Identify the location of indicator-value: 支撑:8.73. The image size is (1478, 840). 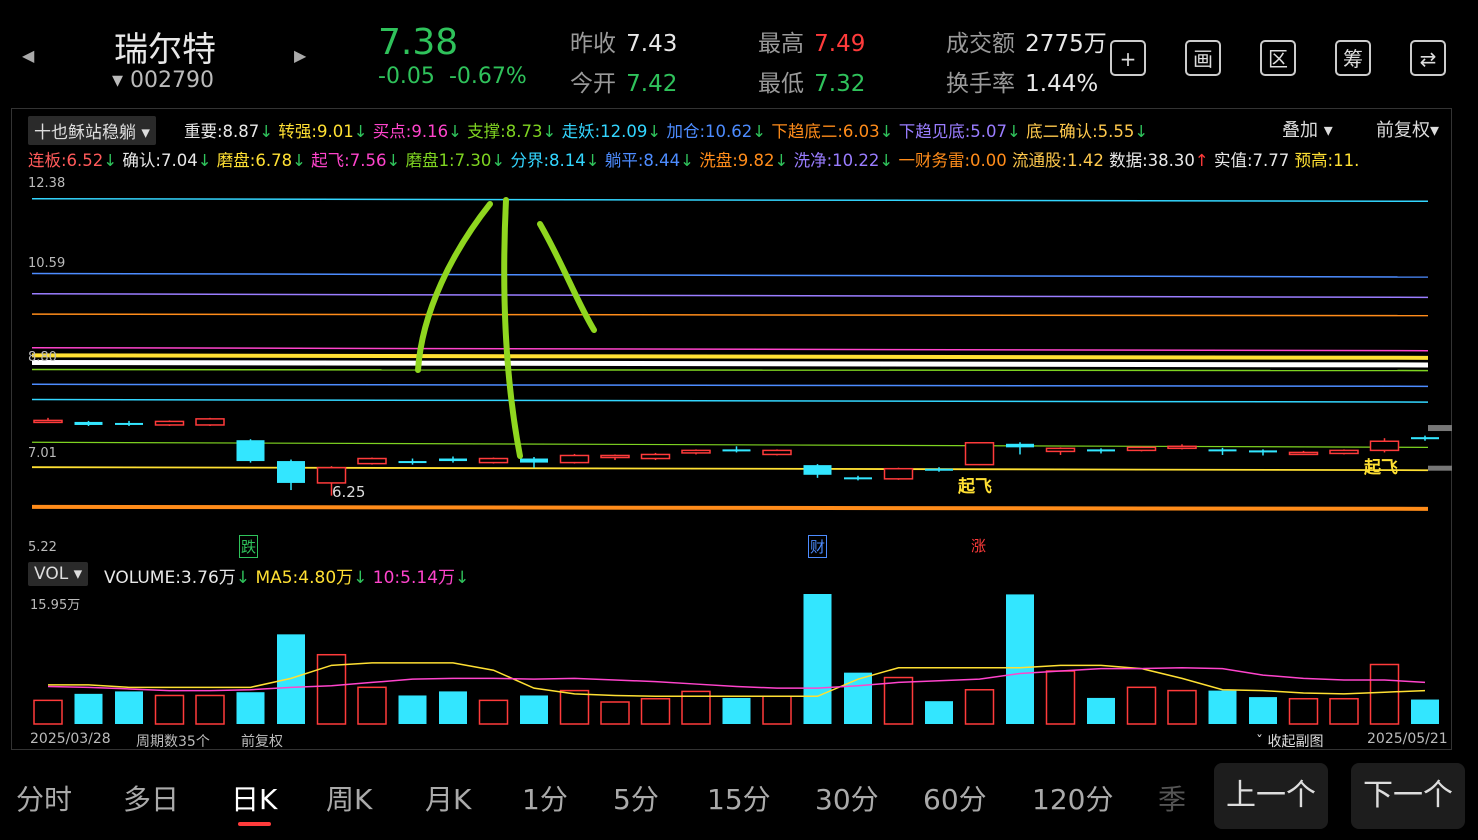
(505, 131).